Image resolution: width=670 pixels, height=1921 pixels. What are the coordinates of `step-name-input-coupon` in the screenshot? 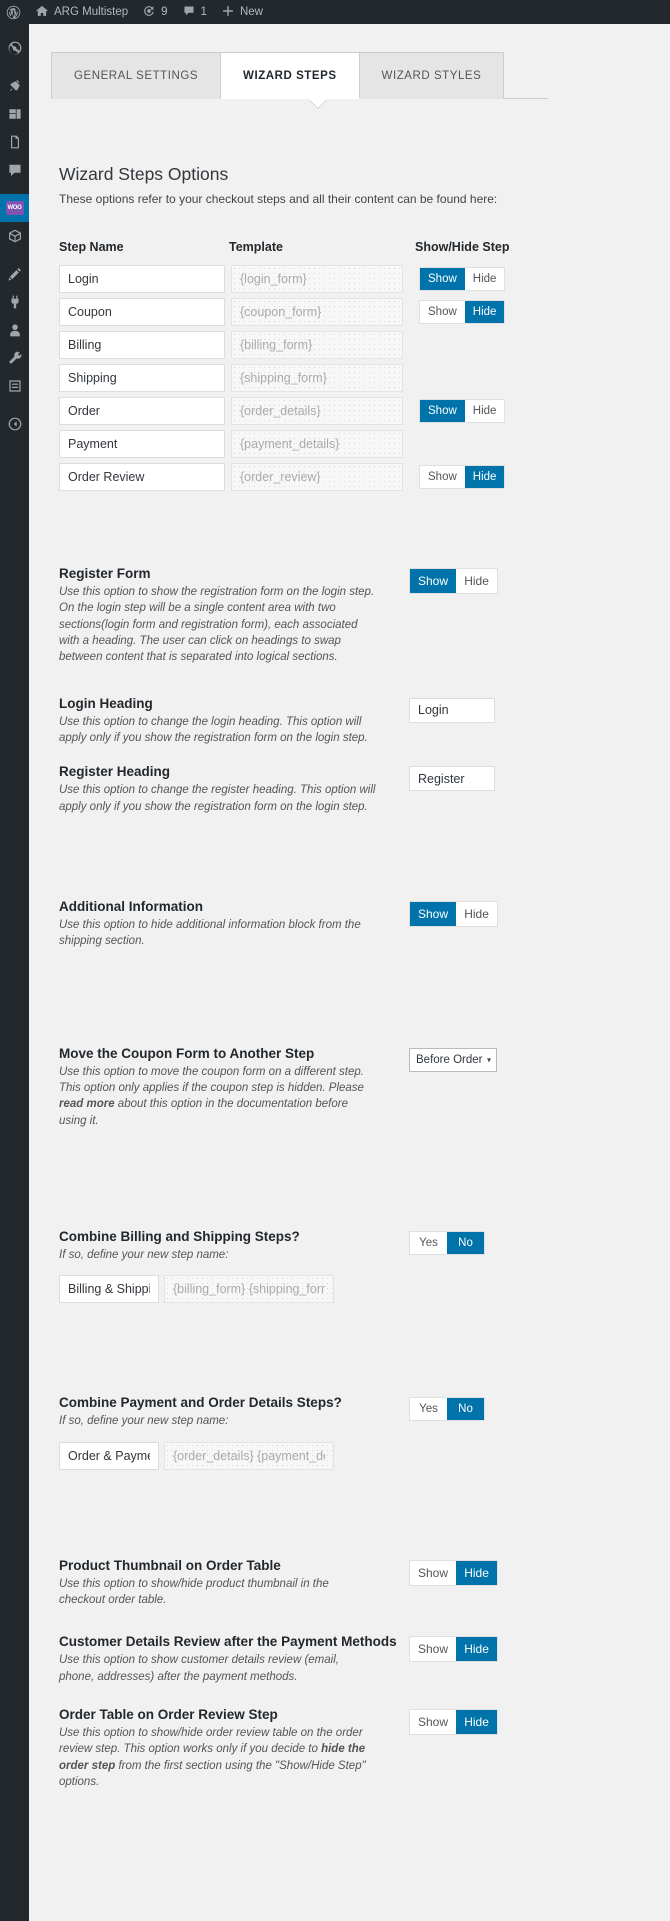 It's located at (142, 312).